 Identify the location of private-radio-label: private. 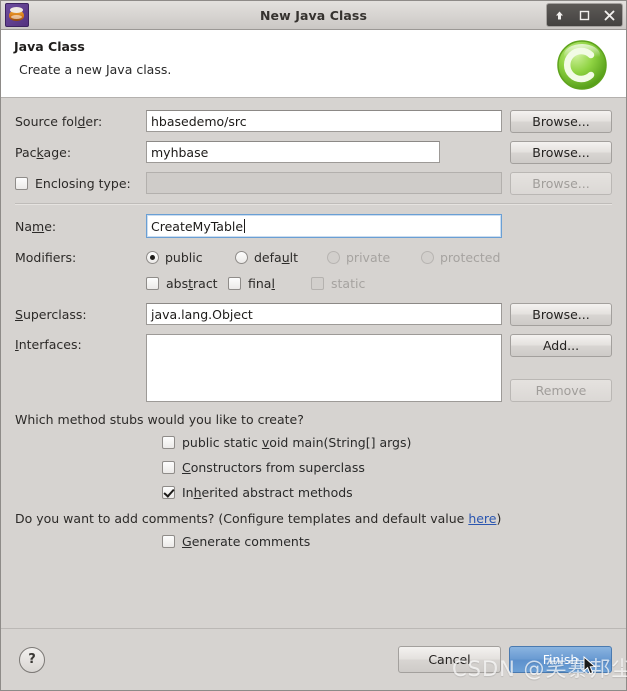
(368, 257).